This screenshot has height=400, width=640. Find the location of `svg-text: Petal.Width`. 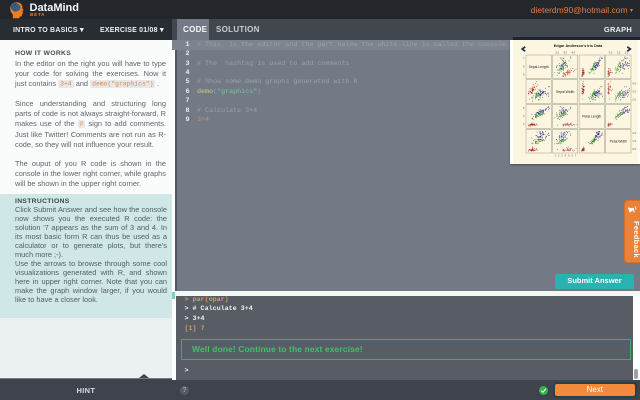

svg-text: Petal.Width is located at coordinates (618, 142).